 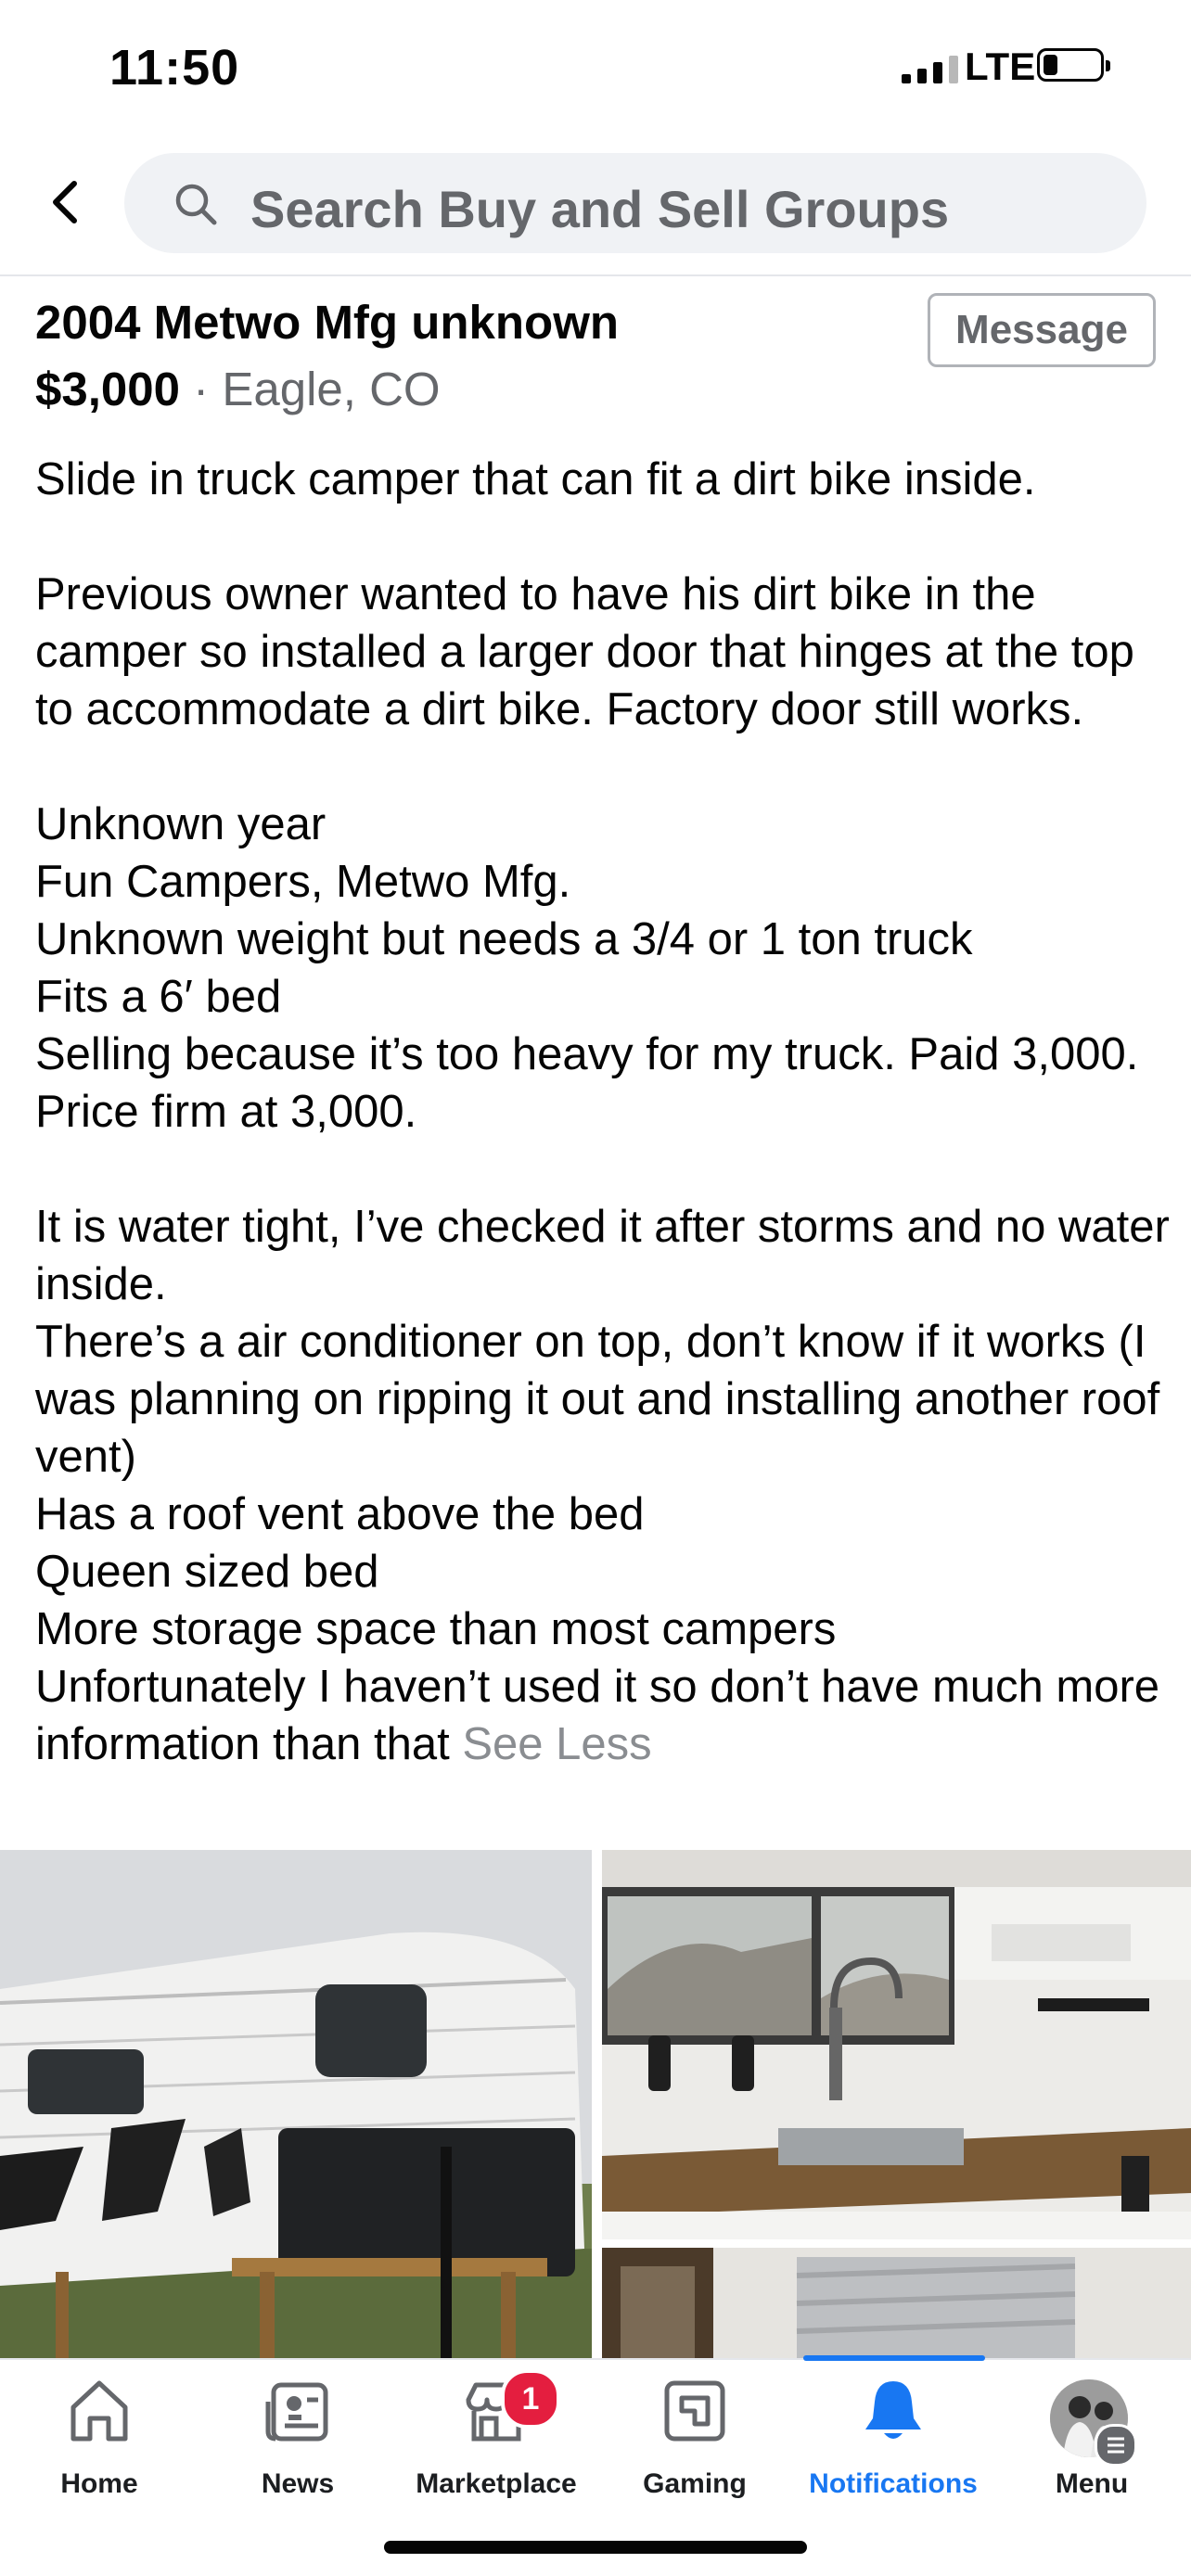 I want to click on tab-marketplace: Marketplace, so click(x=497, y=2436).